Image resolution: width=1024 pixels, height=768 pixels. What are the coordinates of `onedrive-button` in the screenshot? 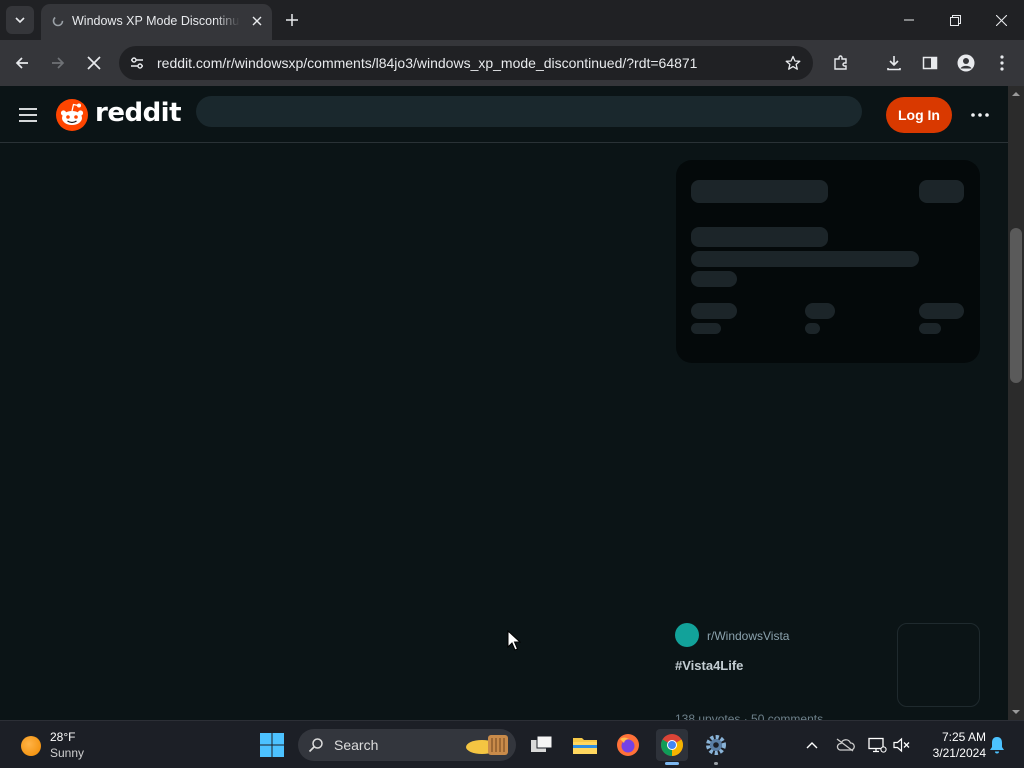 It's located at (845, 745).